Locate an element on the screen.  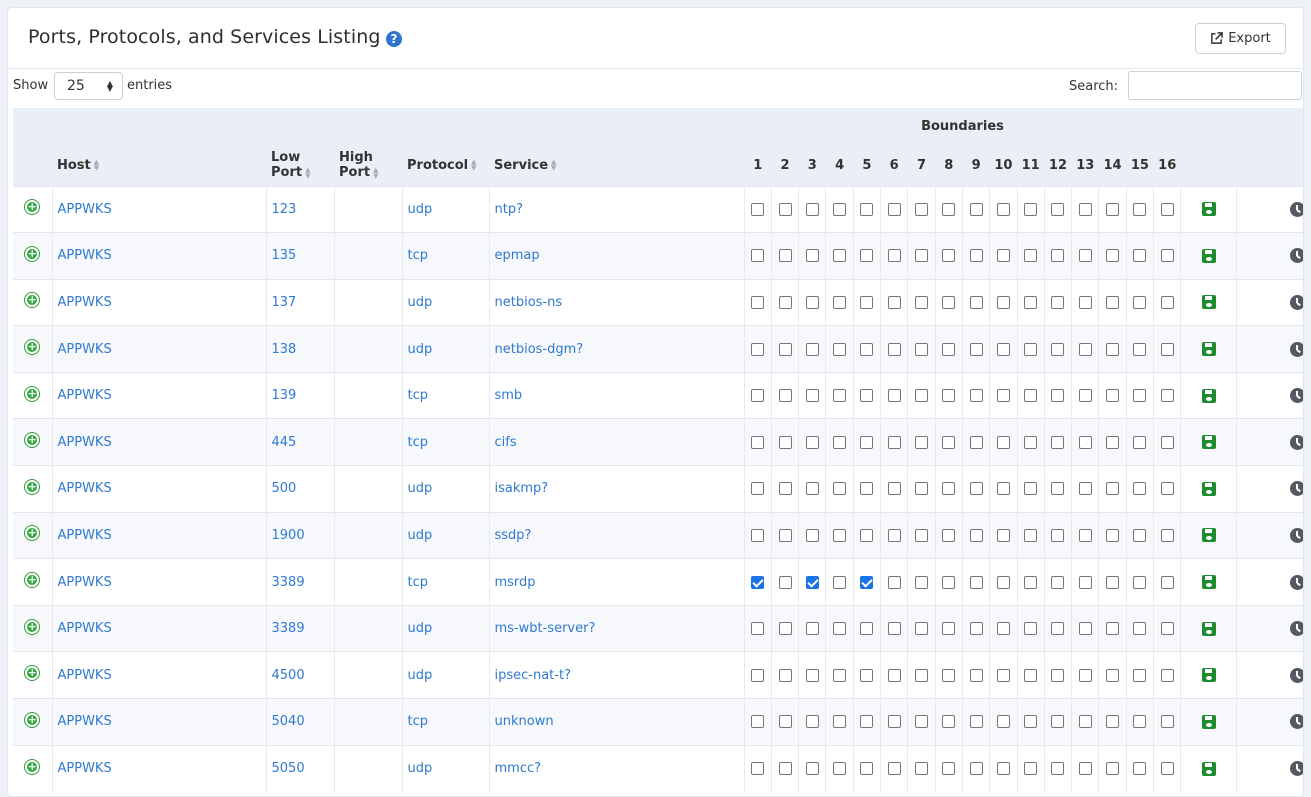
service-link: cifs is located at coordinates (506, 442).